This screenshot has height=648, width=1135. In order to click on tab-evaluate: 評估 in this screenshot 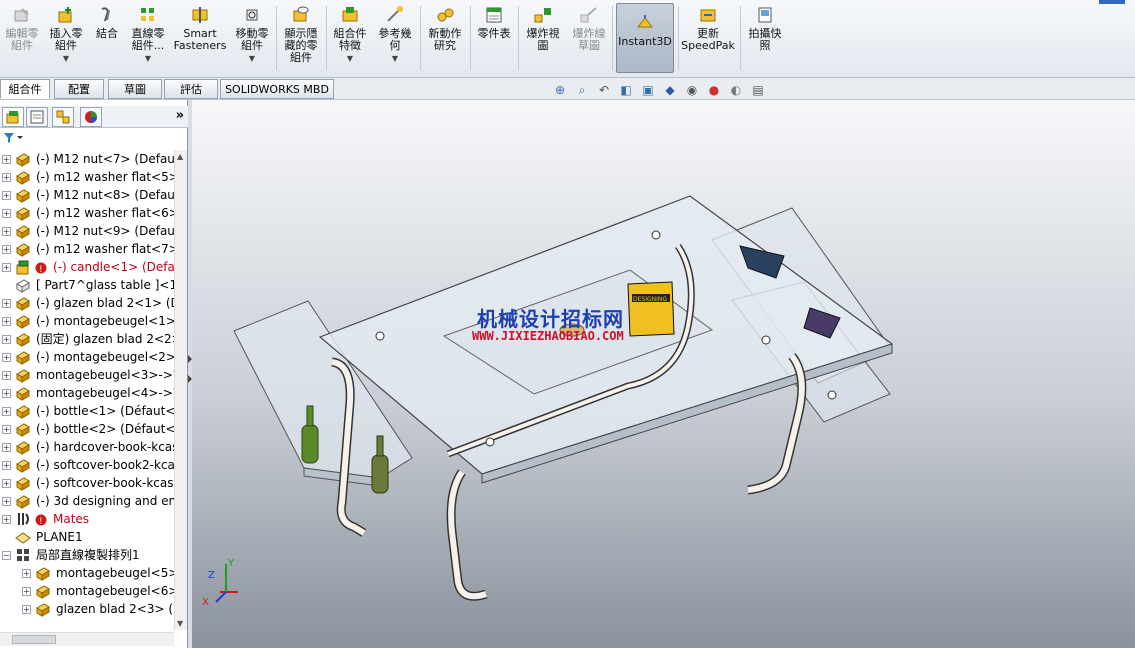, I will do `click(191, 89)`.